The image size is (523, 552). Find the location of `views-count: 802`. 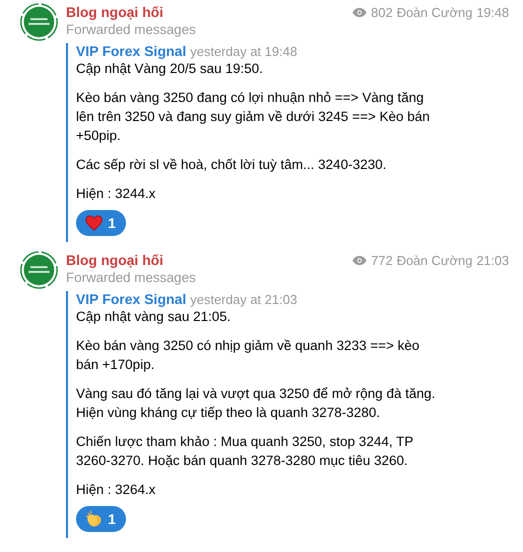

views-count: 802 is located at coordinates (381, 12).